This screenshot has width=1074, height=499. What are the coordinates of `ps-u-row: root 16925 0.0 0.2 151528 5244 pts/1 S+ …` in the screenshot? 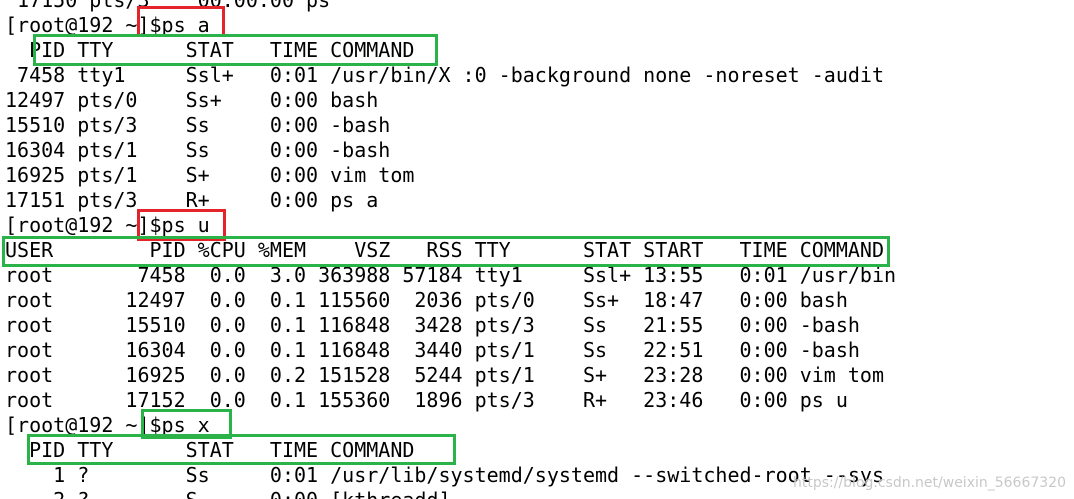 It's located at (444, 375).